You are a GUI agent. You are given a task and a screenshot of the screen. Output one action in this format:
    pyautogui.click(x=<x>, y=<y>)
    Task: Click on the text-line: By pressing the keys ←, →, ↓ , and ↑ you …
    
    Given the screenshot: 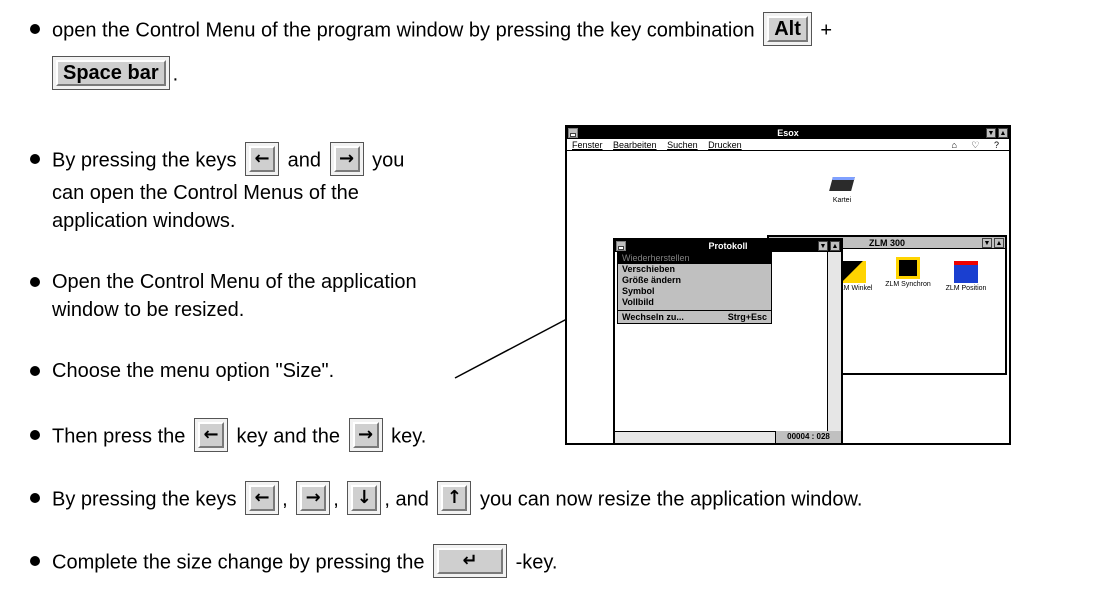 What is the action you would take?
    pyautogui.click(x=457, y=498)
    